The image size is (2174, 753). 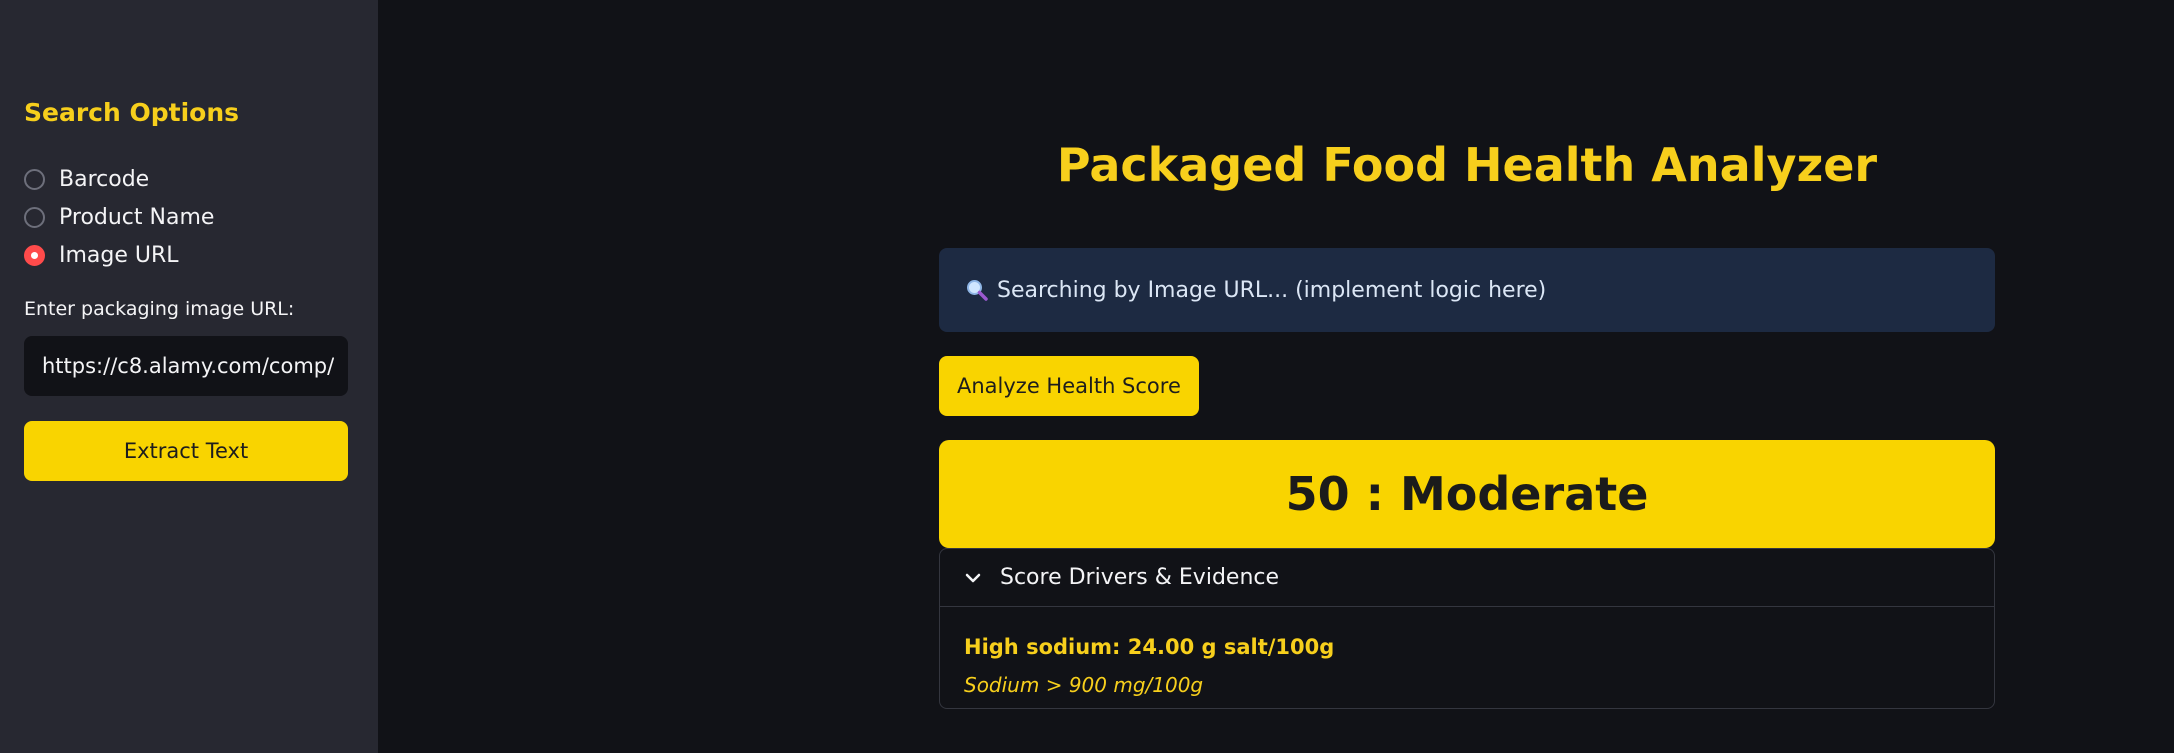 I want to click on sidebar-title: Search Options, so click(x=132, y=112).